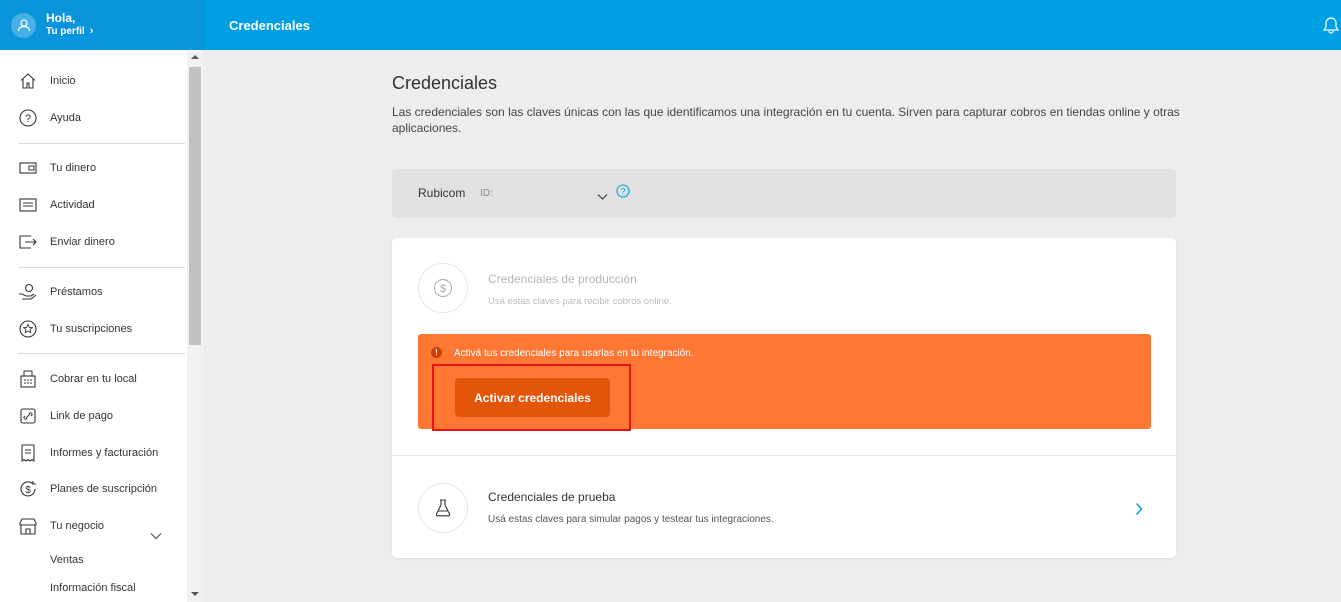  I want to click on sidebar-item-tu-dinero: Tu dinero, so click(57, 168).